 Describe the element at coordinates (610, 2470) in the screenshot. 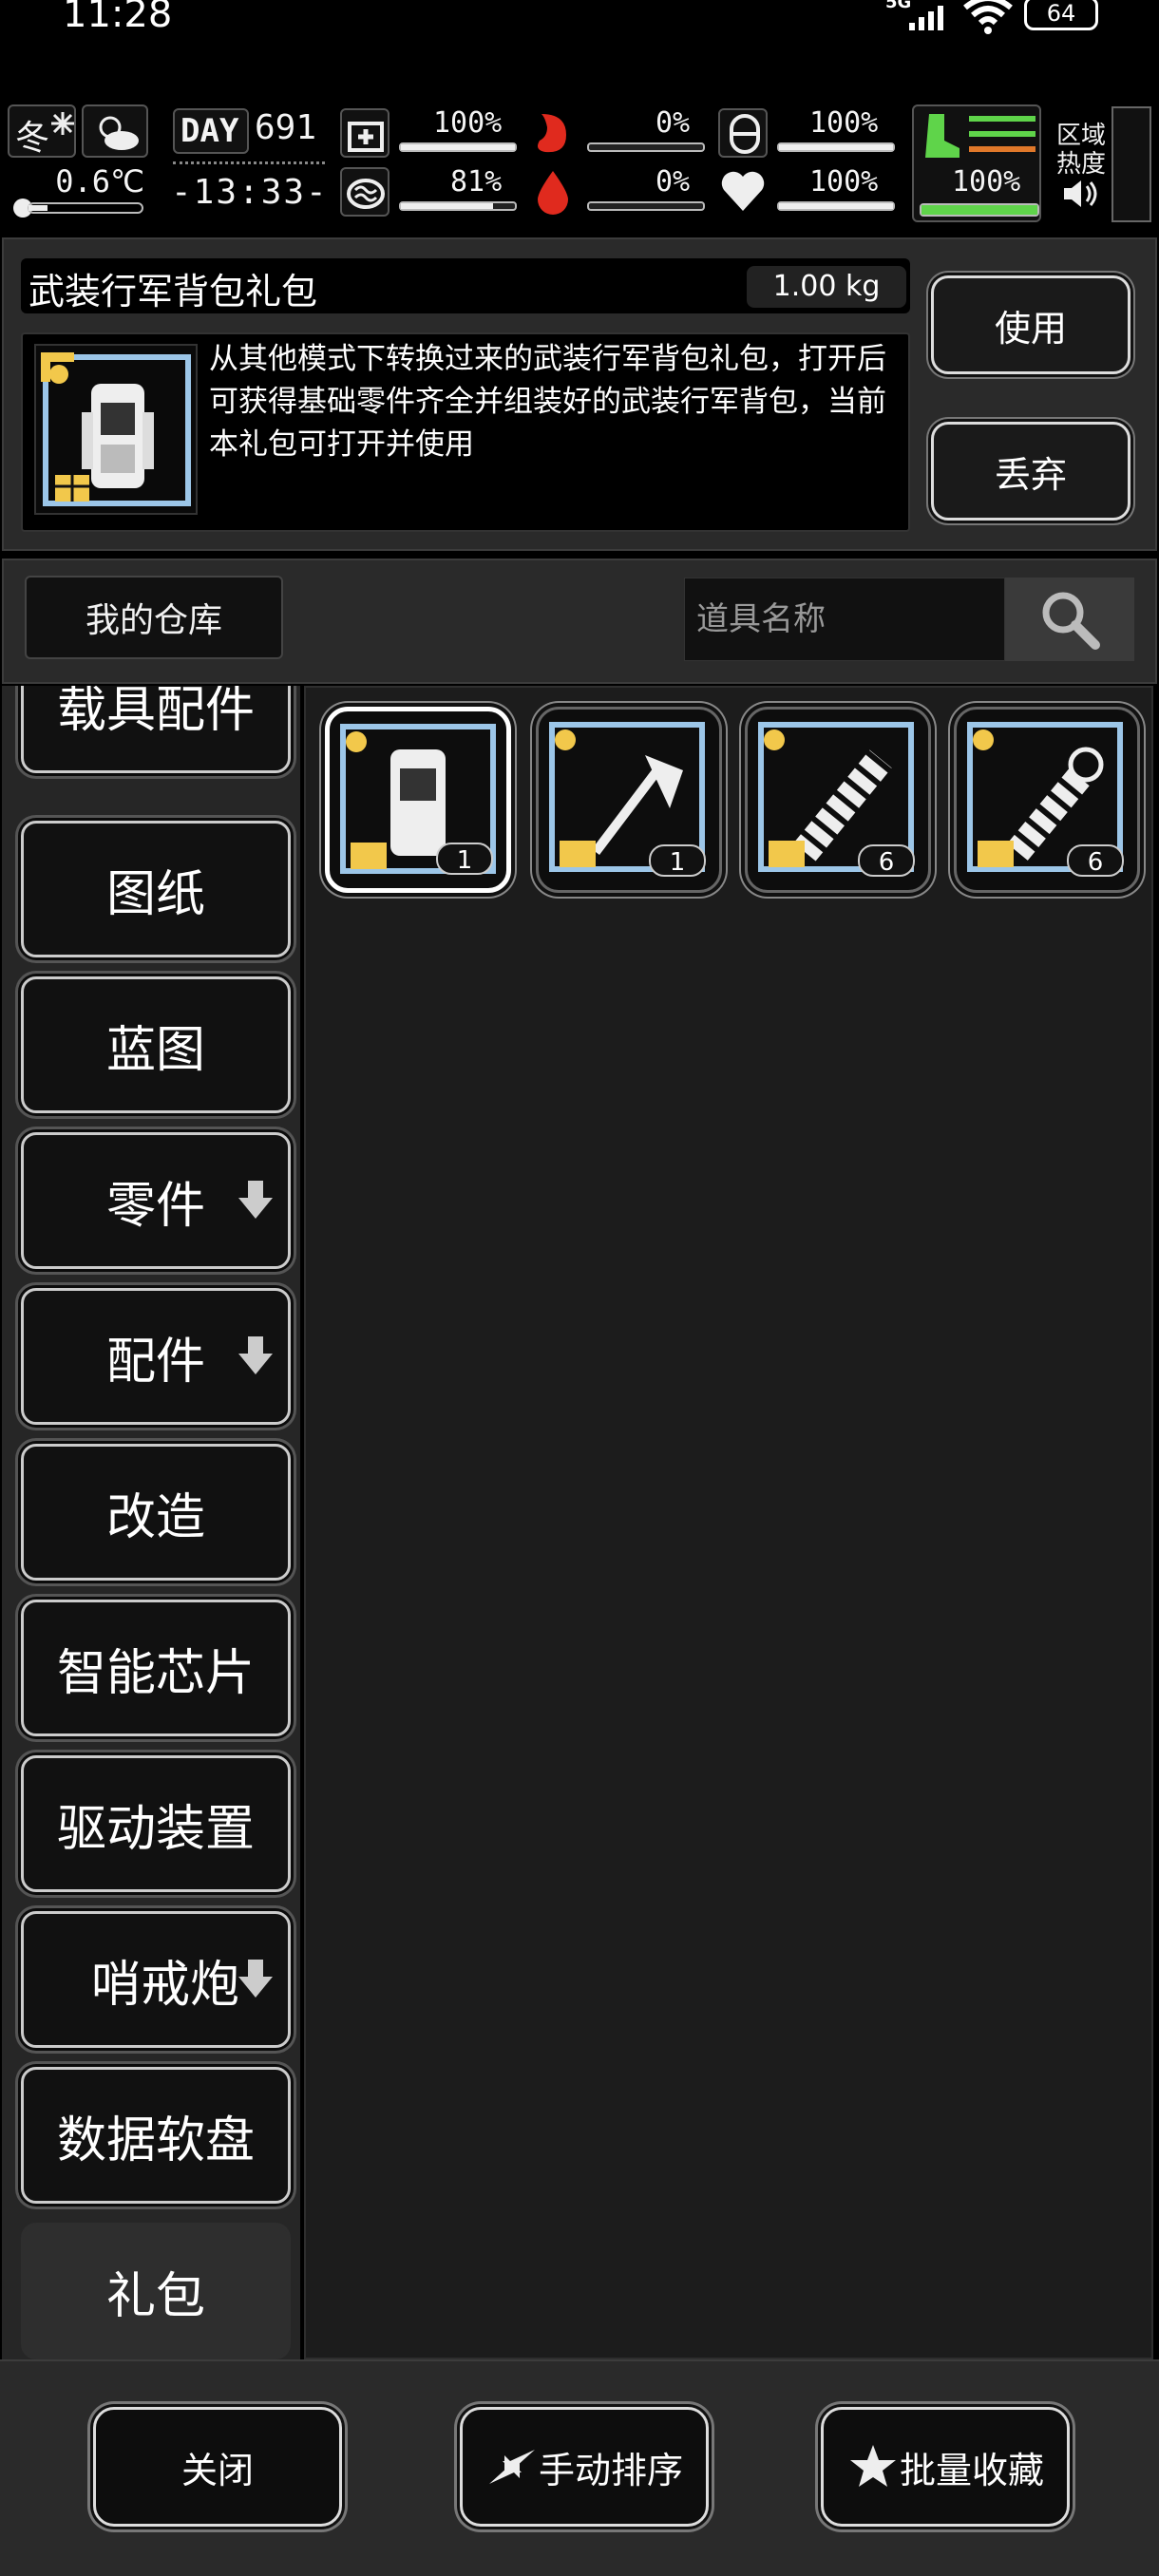

I see `sort-label: 手动排序` at that location.